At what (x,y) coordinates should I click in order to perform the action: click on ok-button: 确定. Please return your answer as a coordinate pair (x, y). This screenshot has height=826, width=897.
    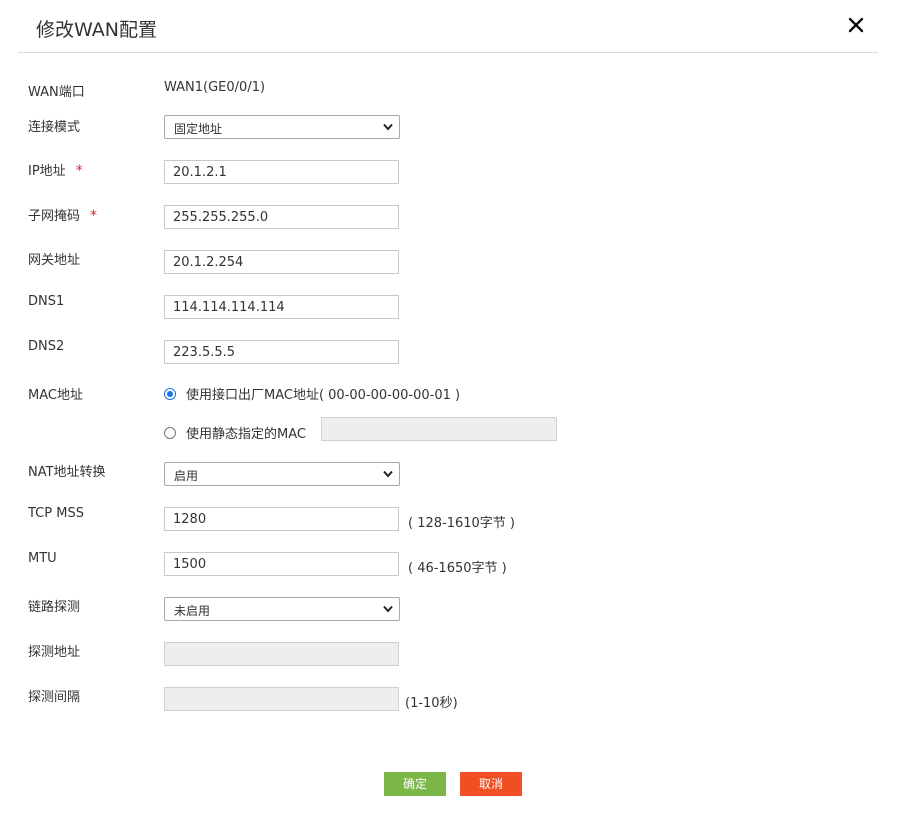
    Looking at the image, I should click on (415, 784).